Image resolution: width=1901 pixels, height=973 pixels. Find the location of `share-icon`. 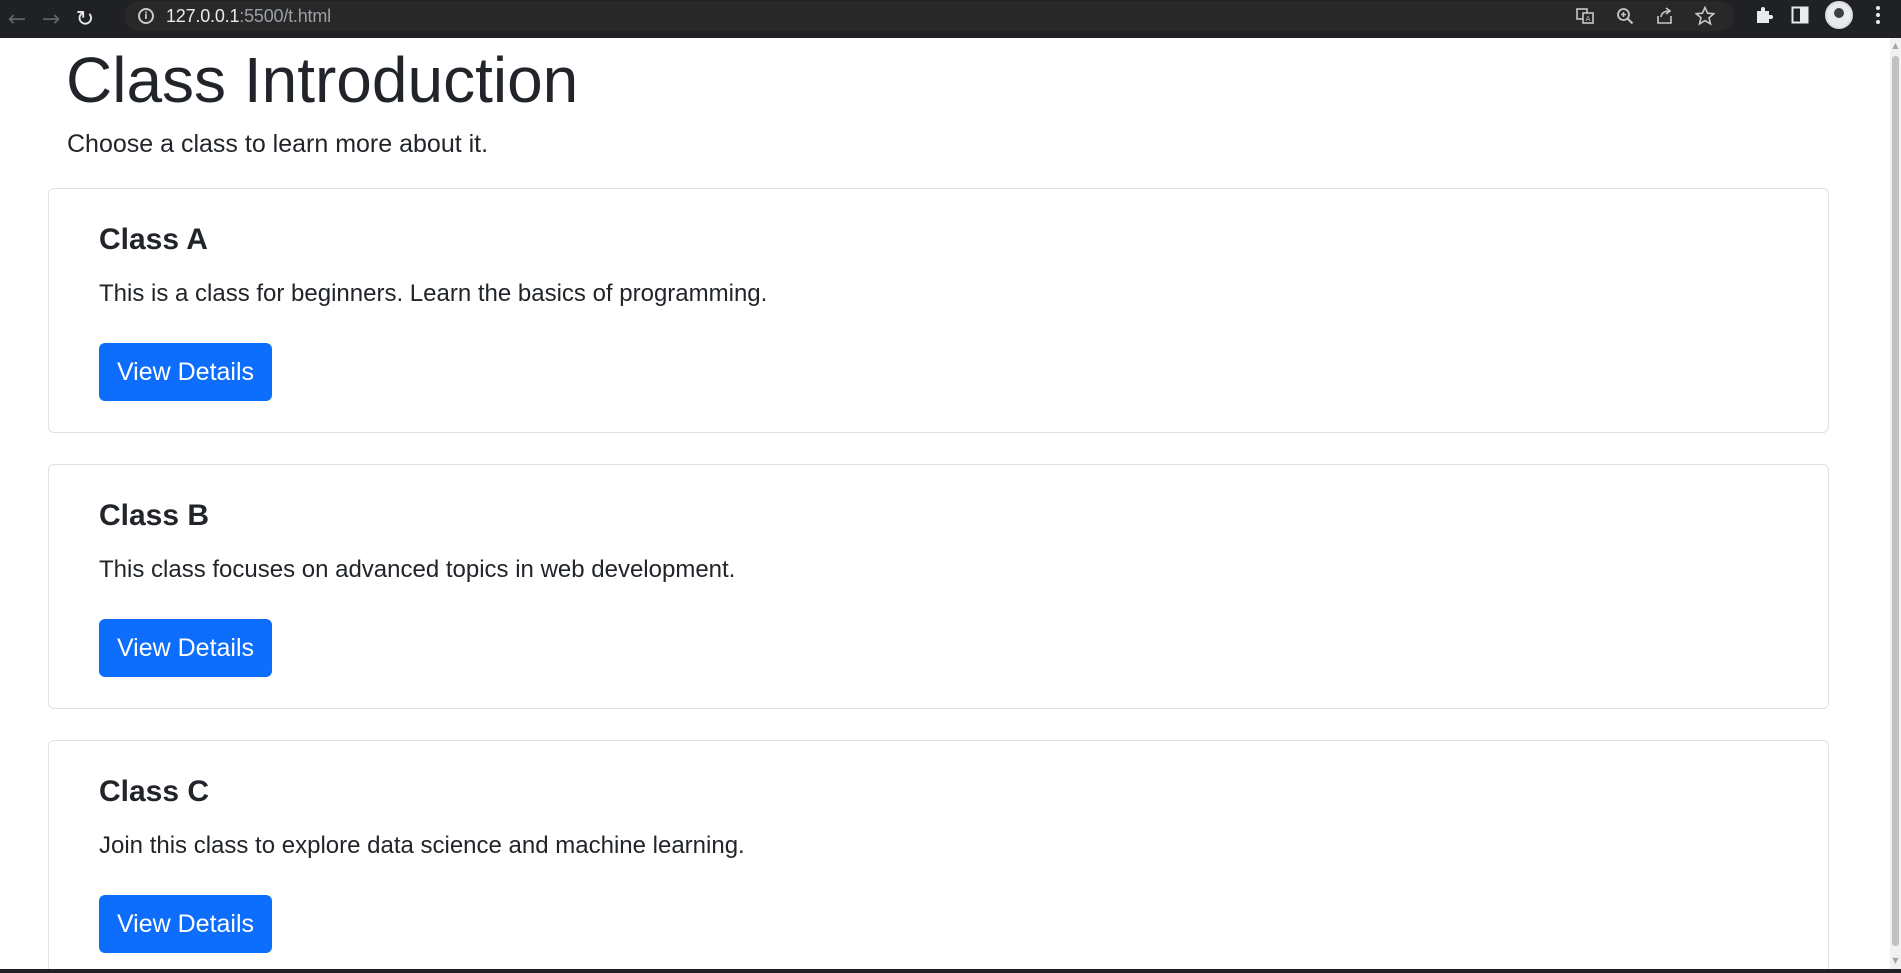

share-icon is located at coordinates (1665, 16).